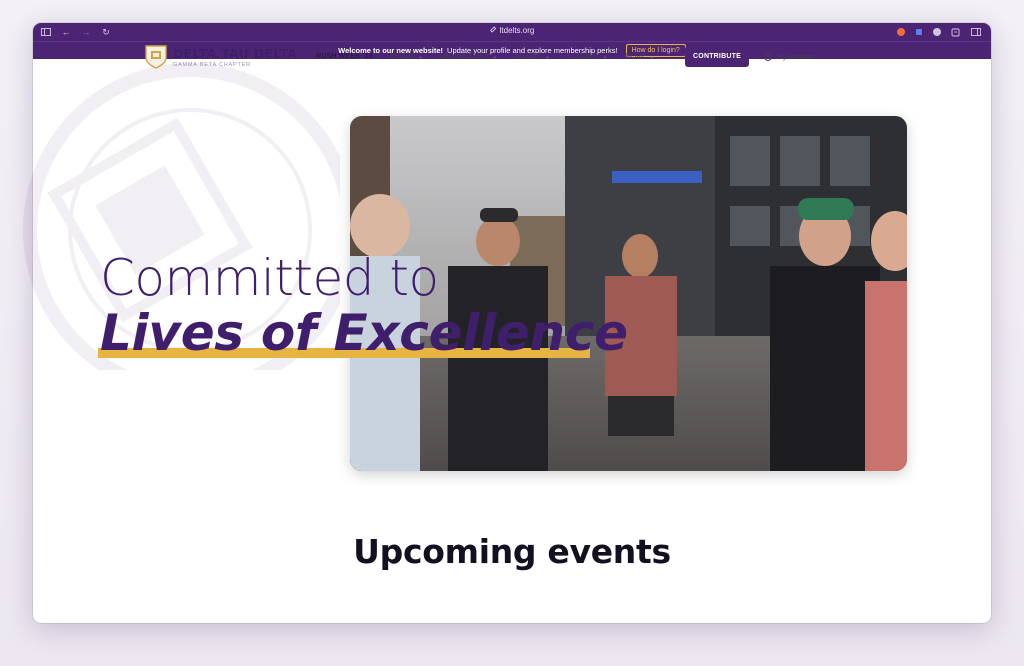  I want to click on nav-item-label: ALUMNI, so click(528, 56).